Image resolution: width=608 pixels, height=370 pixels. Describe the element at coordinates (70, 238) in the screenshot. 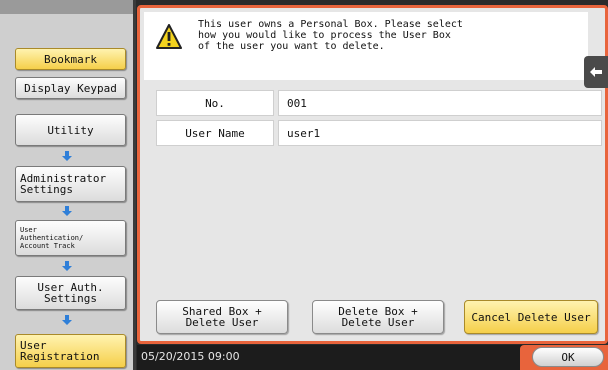

I see `user-authentication-account-track-button: User Authentication/ Account Track` at that location.